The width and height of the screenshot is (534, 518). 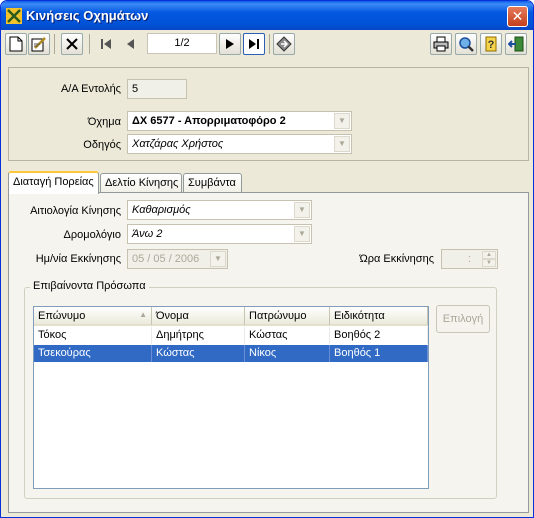 I want to click on edit-button, so click(x=39, y=44).